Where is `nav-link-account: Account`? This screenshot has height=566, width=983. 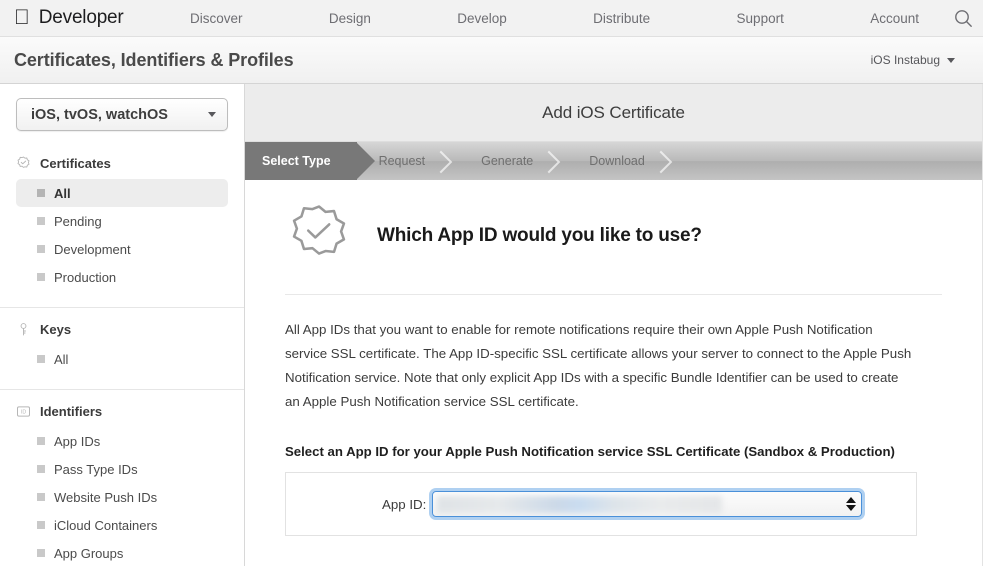 nav-link-account: Account is located at coordinates (894, 18).